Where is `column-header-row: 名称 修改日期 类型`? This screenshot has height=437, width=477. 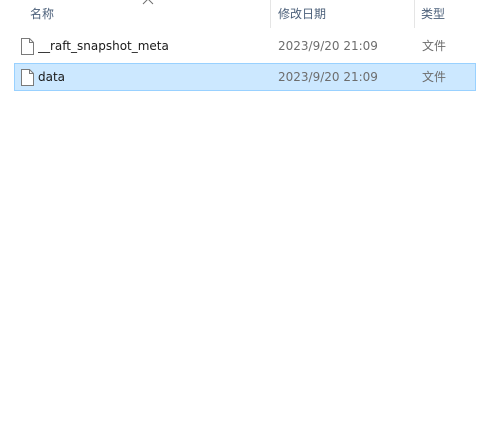
column-header-row: 名称 修改日期 类型 is located at coordinates (238, 14).